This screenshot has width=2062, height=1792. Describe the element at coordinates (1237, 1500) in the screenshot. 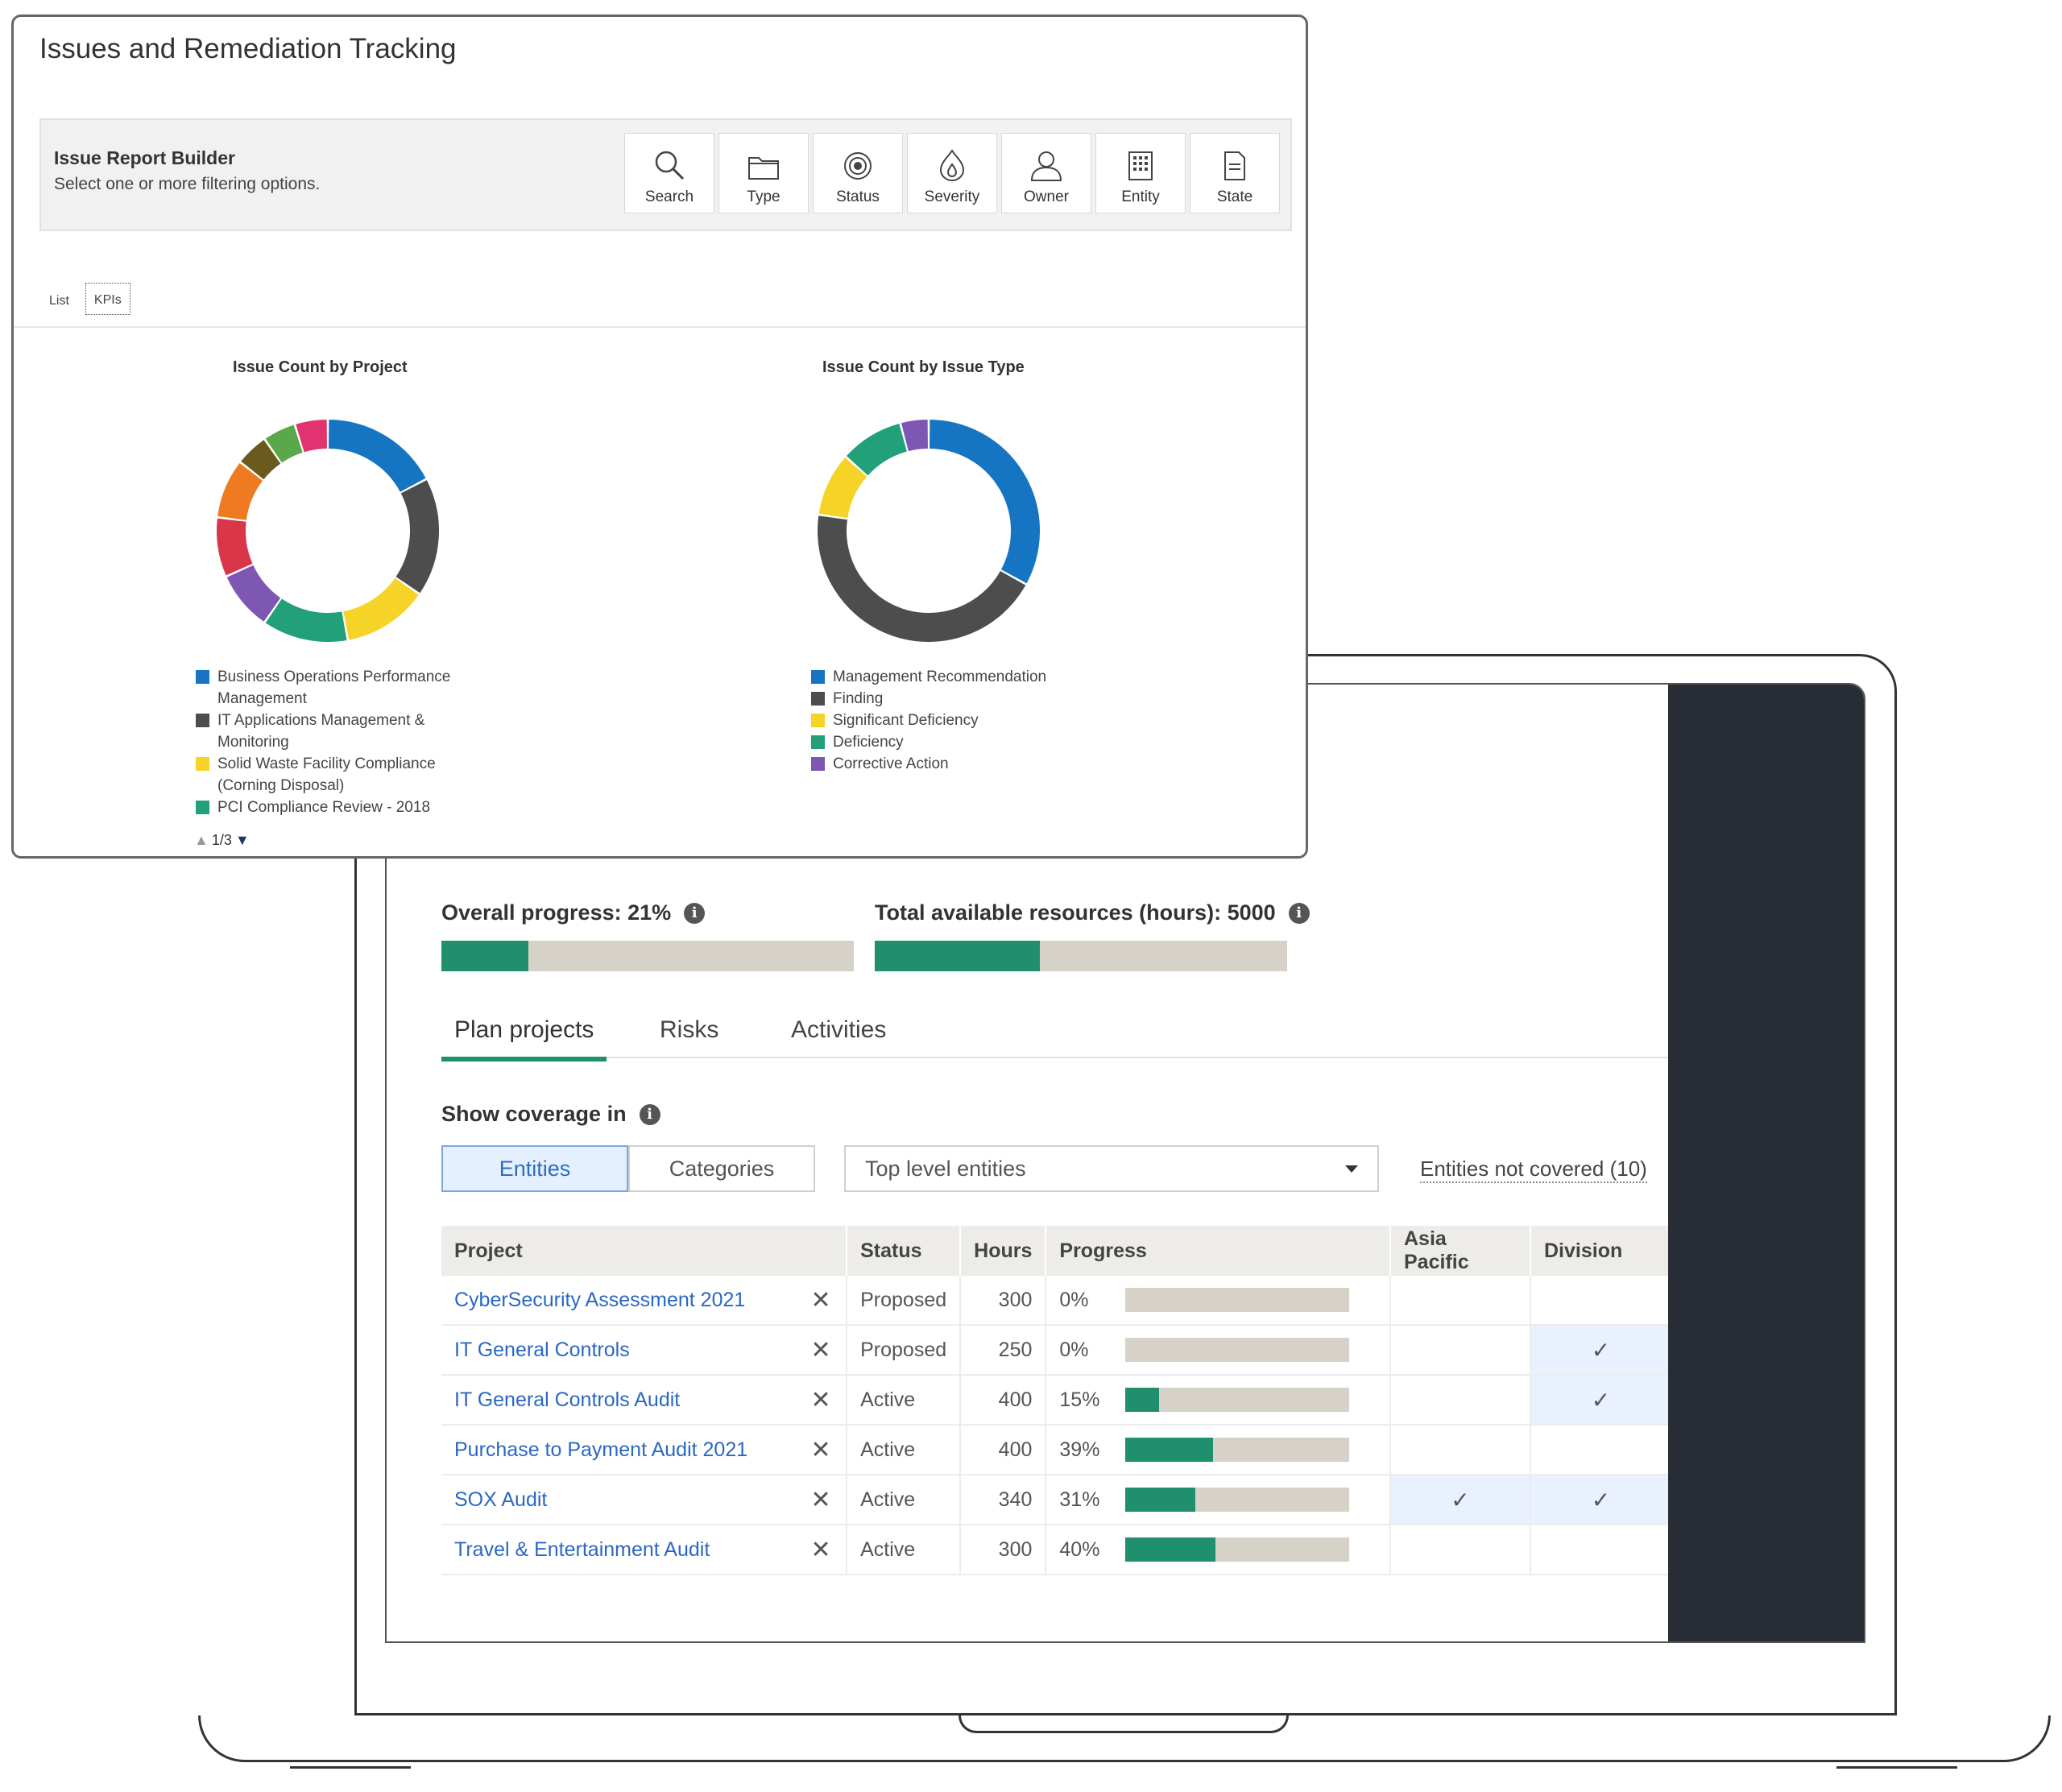

I see `progress-bar` at that location.